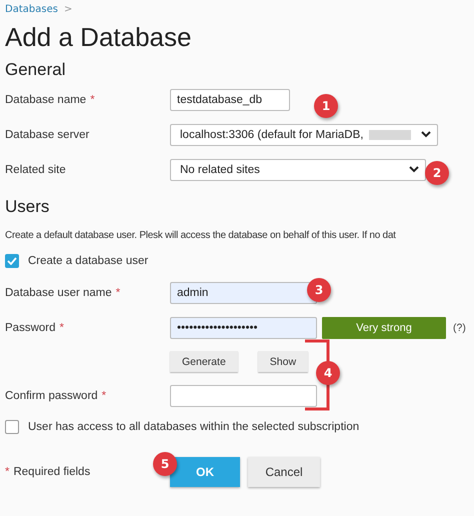 The width and height of the screenshot is (474, 516). I want to click on input-field: testdatabase_db, so click(230, 99).